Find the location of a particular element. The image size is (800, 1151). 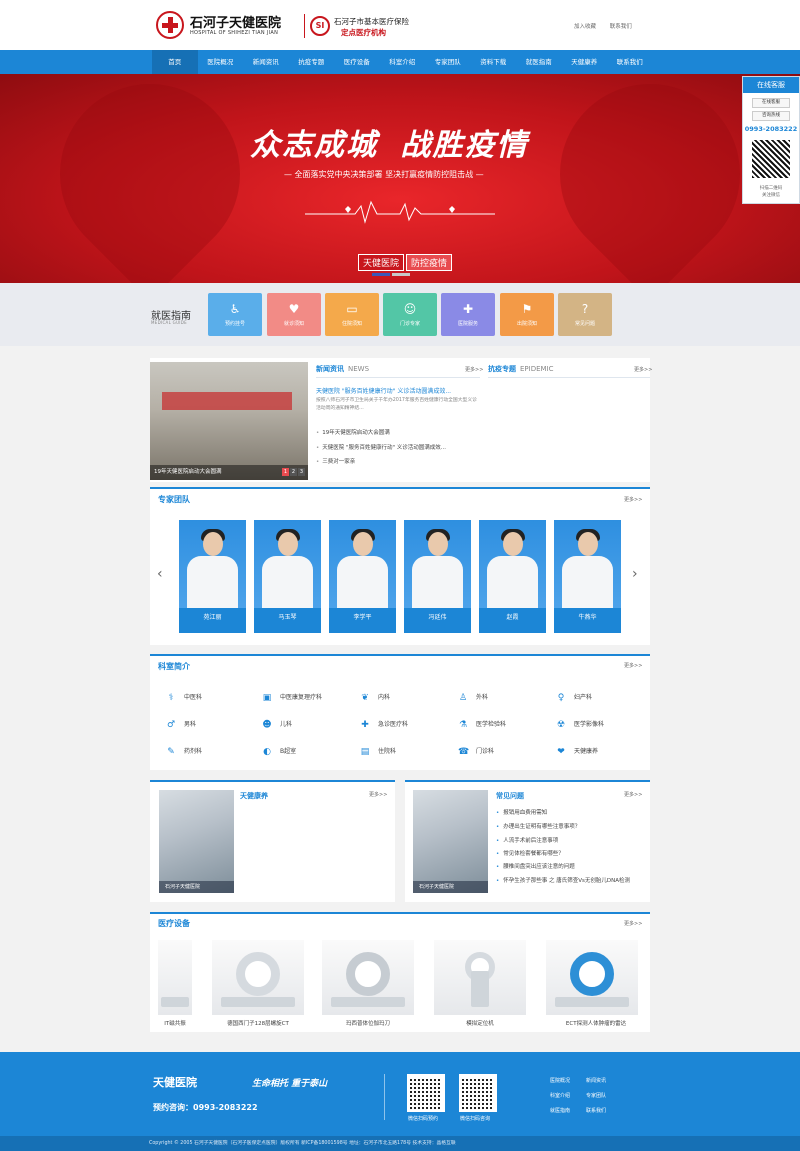

equipment-caption: 德国西门子128层螺旋CT is located at coordinates (258, 1023).